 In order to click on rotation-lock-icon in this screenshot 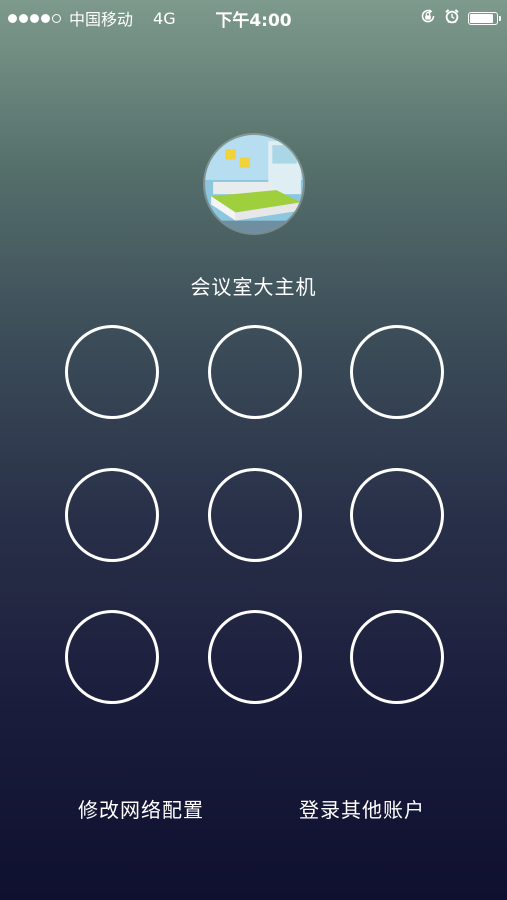, I will do `click(428, 18)`.